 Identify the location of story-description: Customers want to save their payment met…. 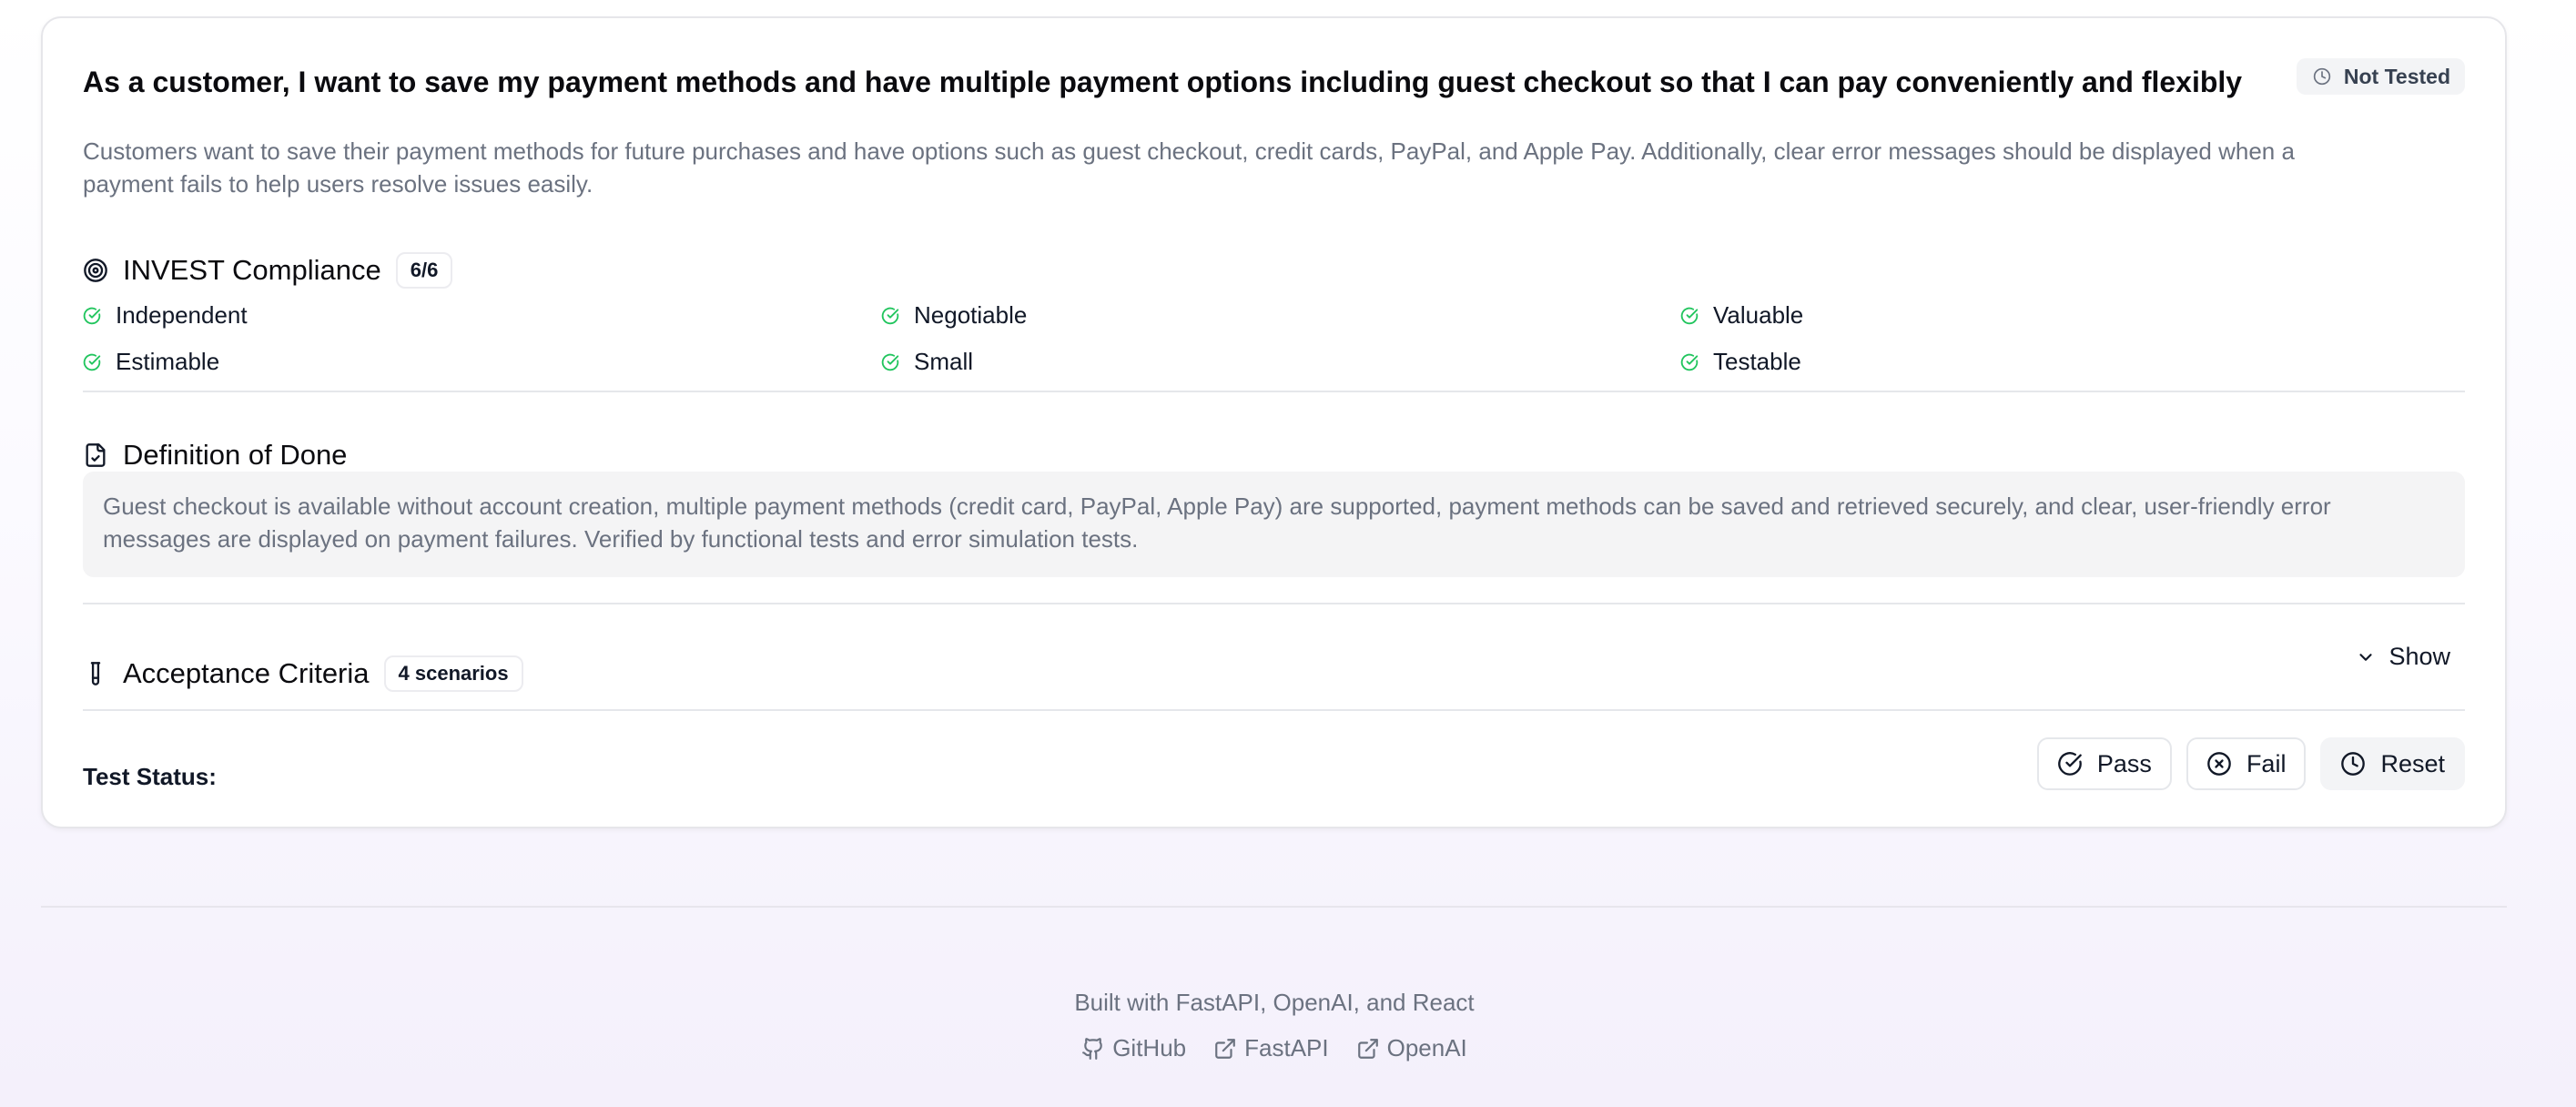
(1189, 167).